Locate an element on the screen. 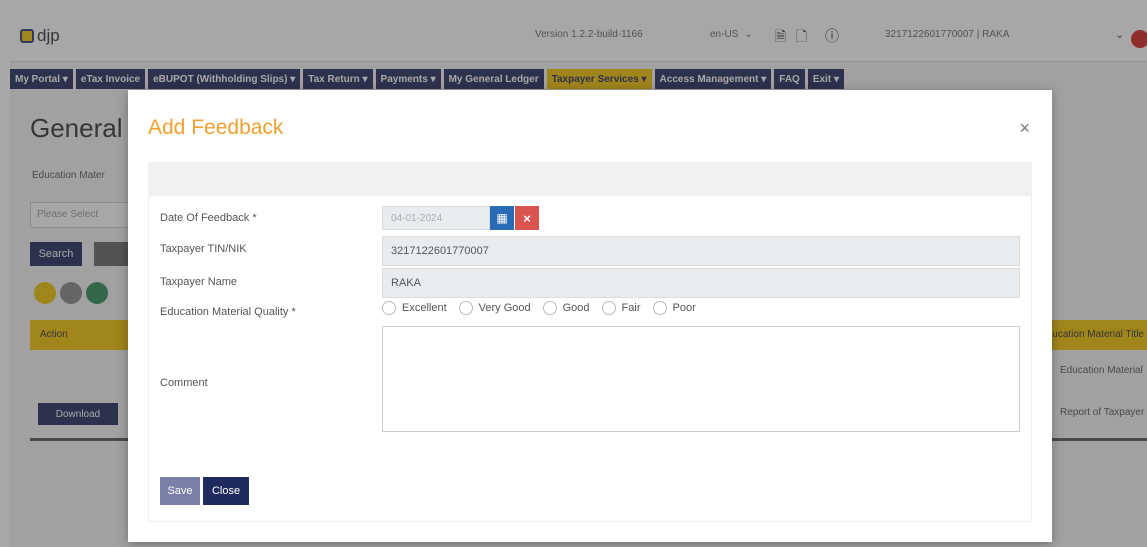  comment-textarea is located at coordinates (701, 379).